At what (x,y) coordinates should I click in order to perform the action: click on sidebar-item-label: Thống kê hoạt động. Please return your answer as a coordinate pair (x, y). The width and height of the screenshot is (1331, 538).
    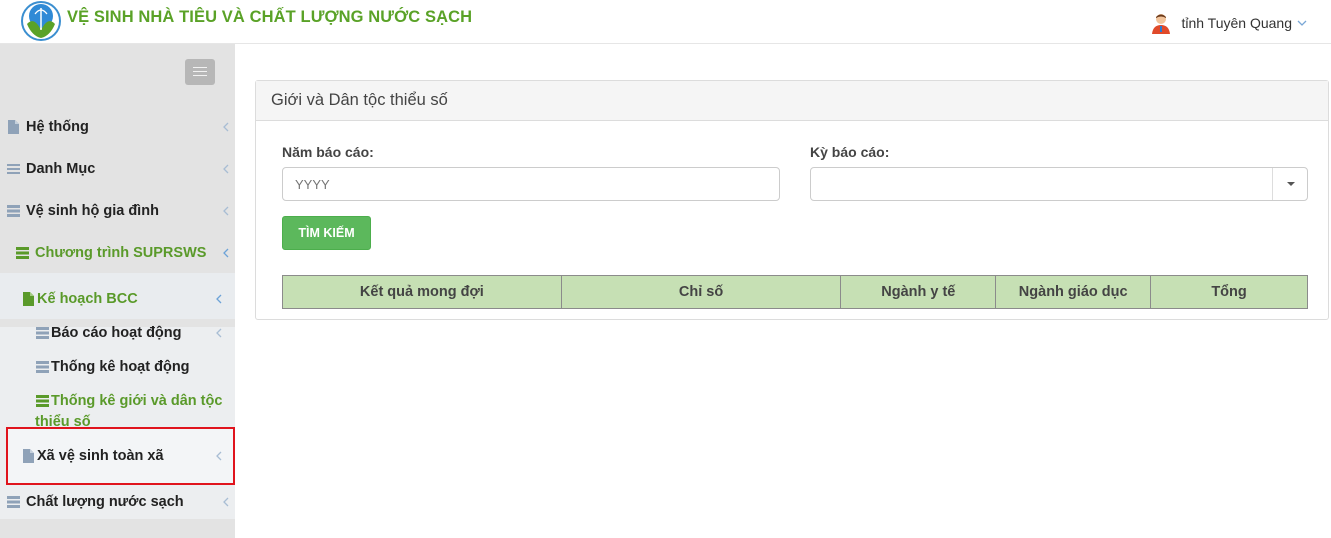
    Looking at the image, I should click on (120, 367).